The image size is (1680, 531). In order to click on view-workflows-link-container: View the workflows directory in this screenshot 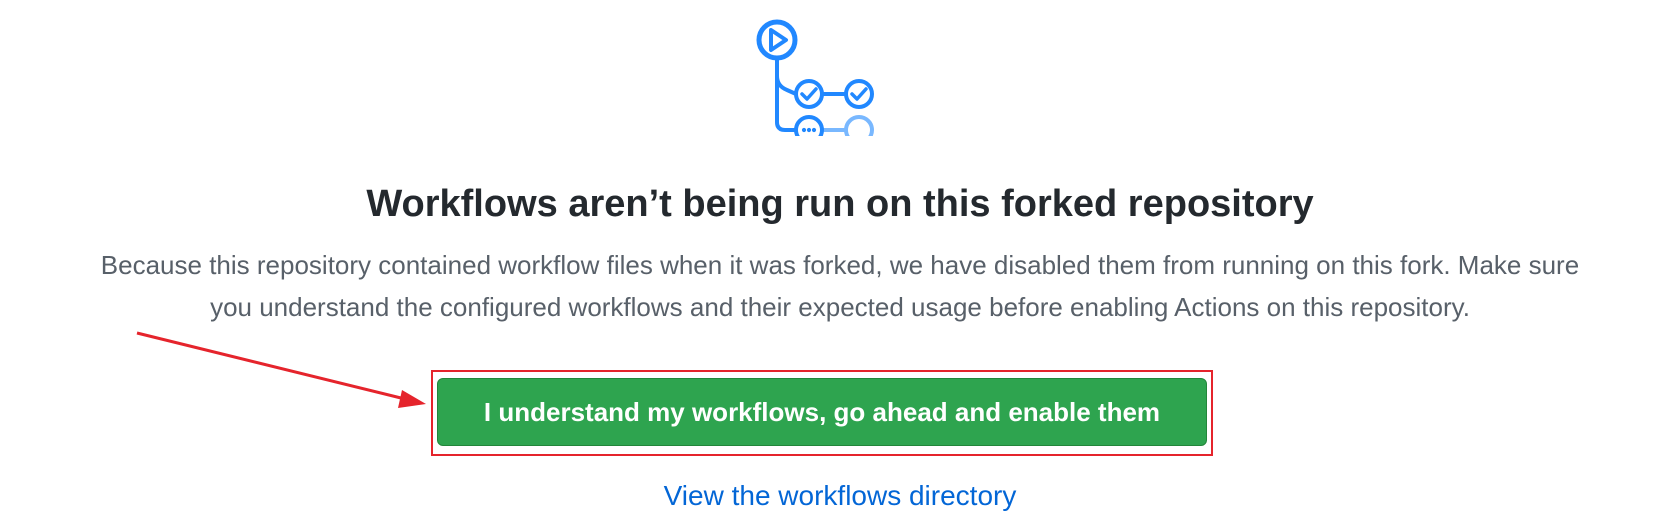, I will do `click(840, 496)`.